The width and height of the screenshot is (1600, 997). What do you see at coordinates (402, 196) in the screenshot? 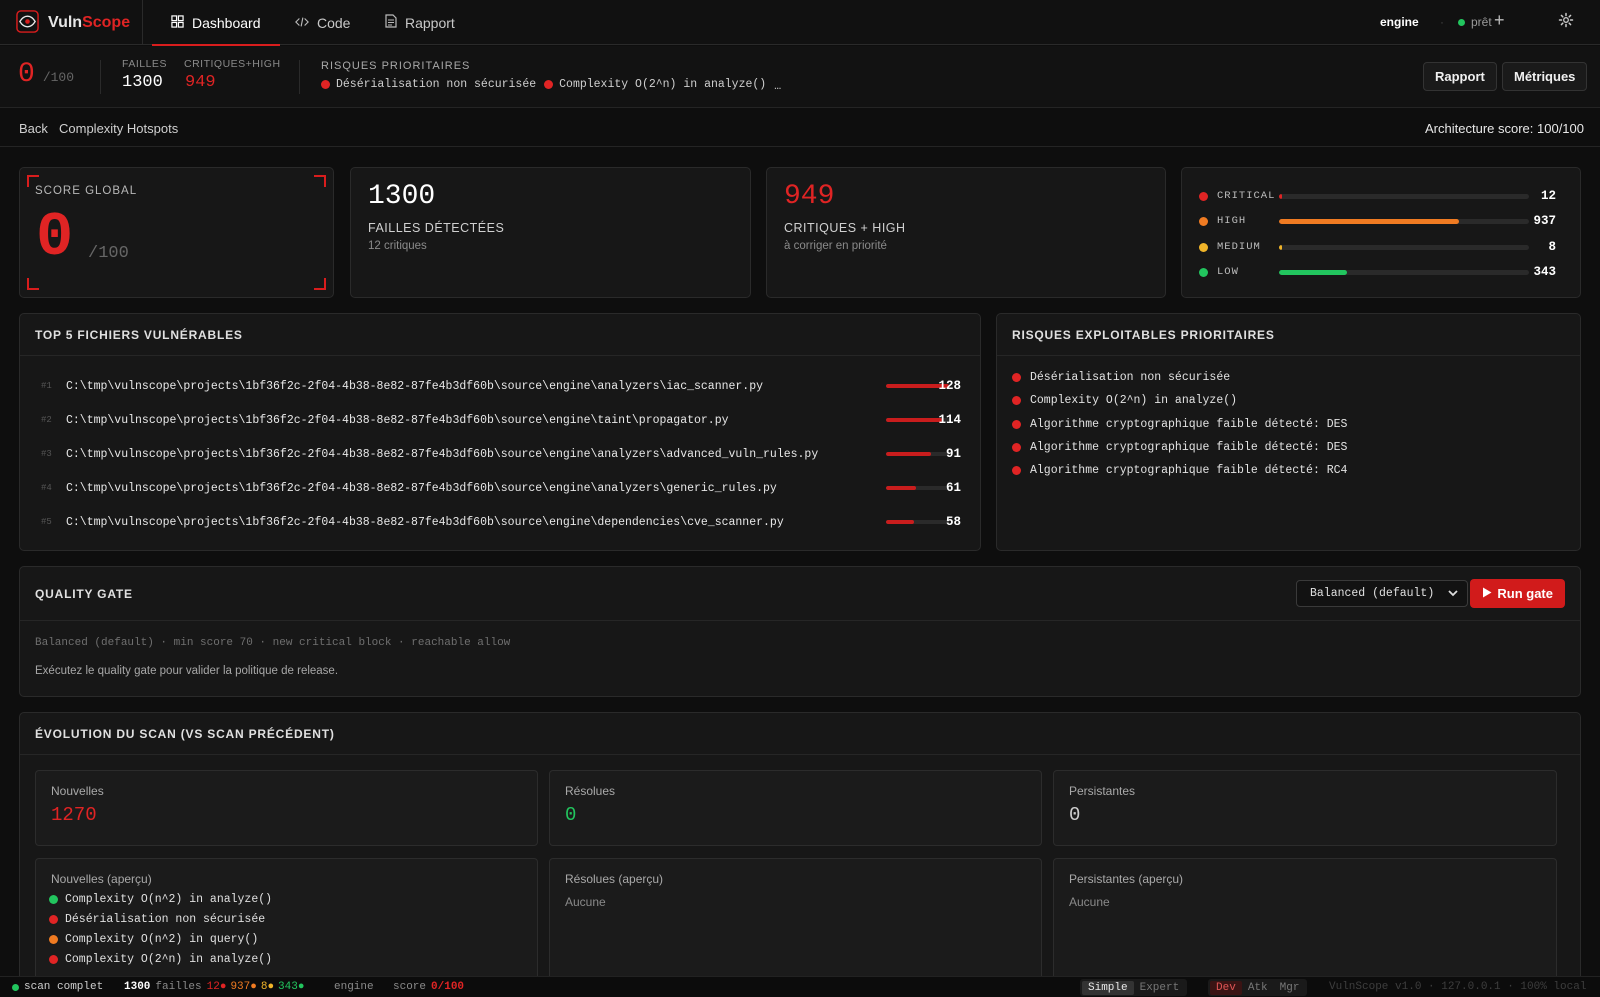
I see `failles-count: 1300` at bounding box center [402, 196].